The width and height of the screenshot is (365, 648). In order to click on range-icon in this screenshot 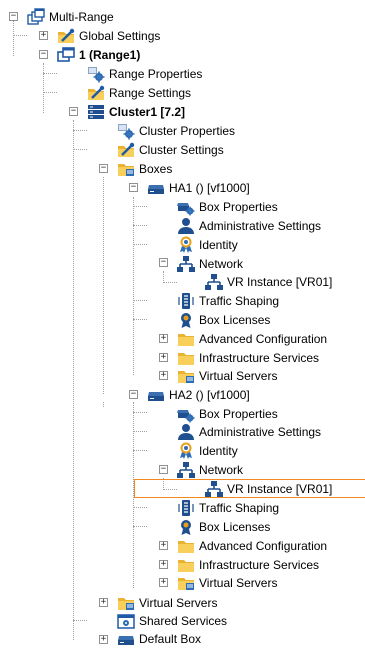, I will do `click(66, 55)`.